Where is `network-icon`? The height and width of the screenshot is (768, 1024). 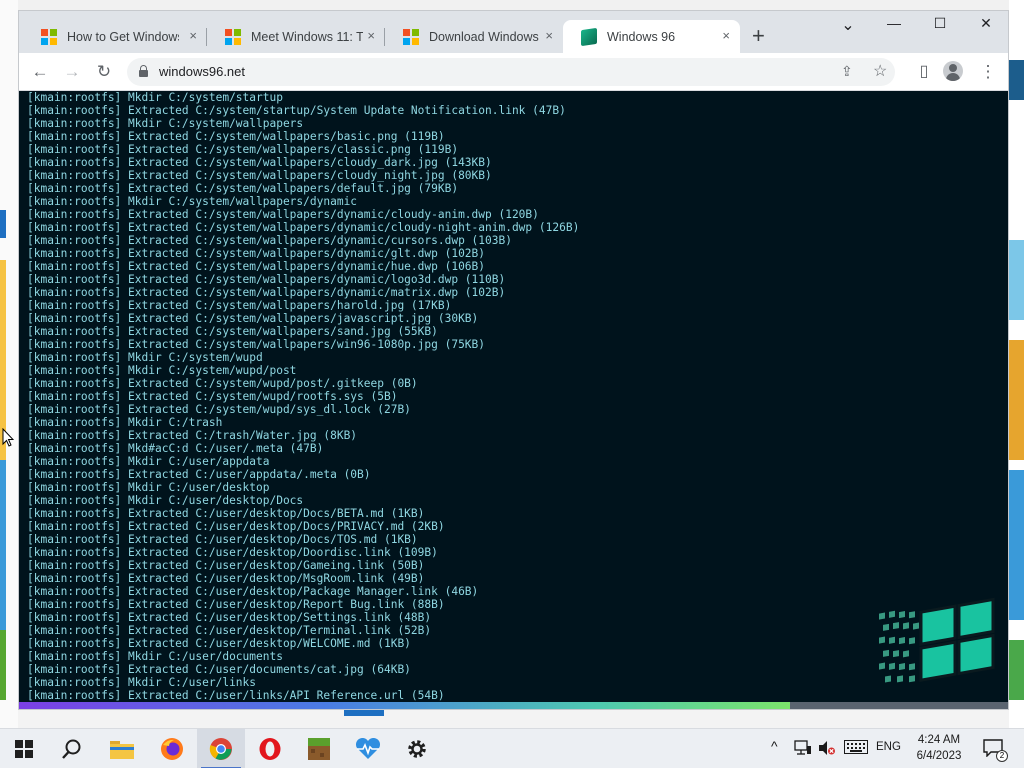 network-icon is located at coordinates (803, 748).